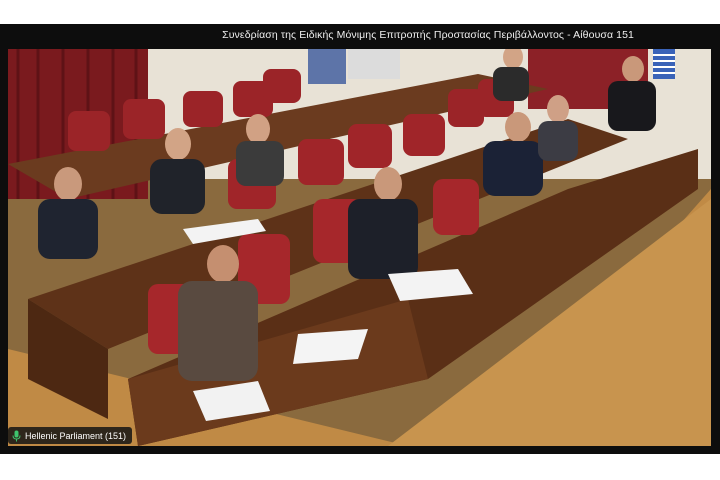 The image size is (720, 480). I want to click on channel-label: Hellenic Parliament (151), so click(76, 435).